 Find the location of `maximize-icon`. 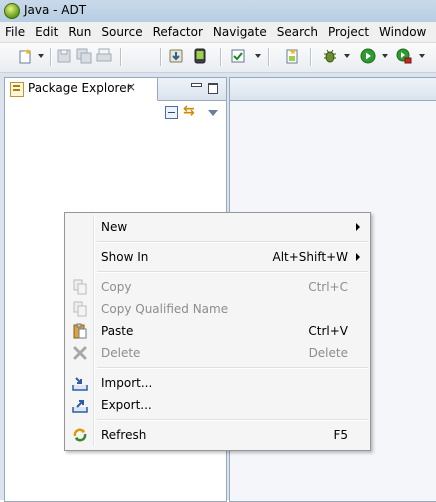

maximize-icon is located at coordinates (213, 88).